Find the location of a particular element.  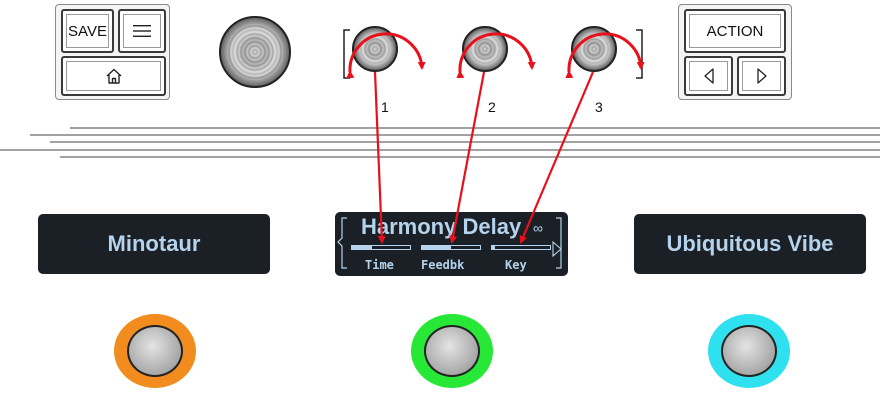

scribble-strip-left: Minotaur is located at coordinates (154, 244).